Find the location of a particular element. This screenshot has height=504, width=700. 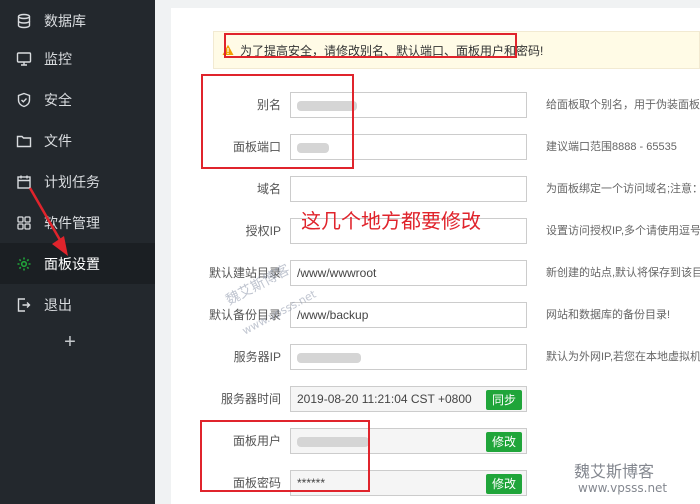

form-row-domain: 域名 为面板绑定一个访问域名;注意：一旦 is located at coordinates (435, 189).